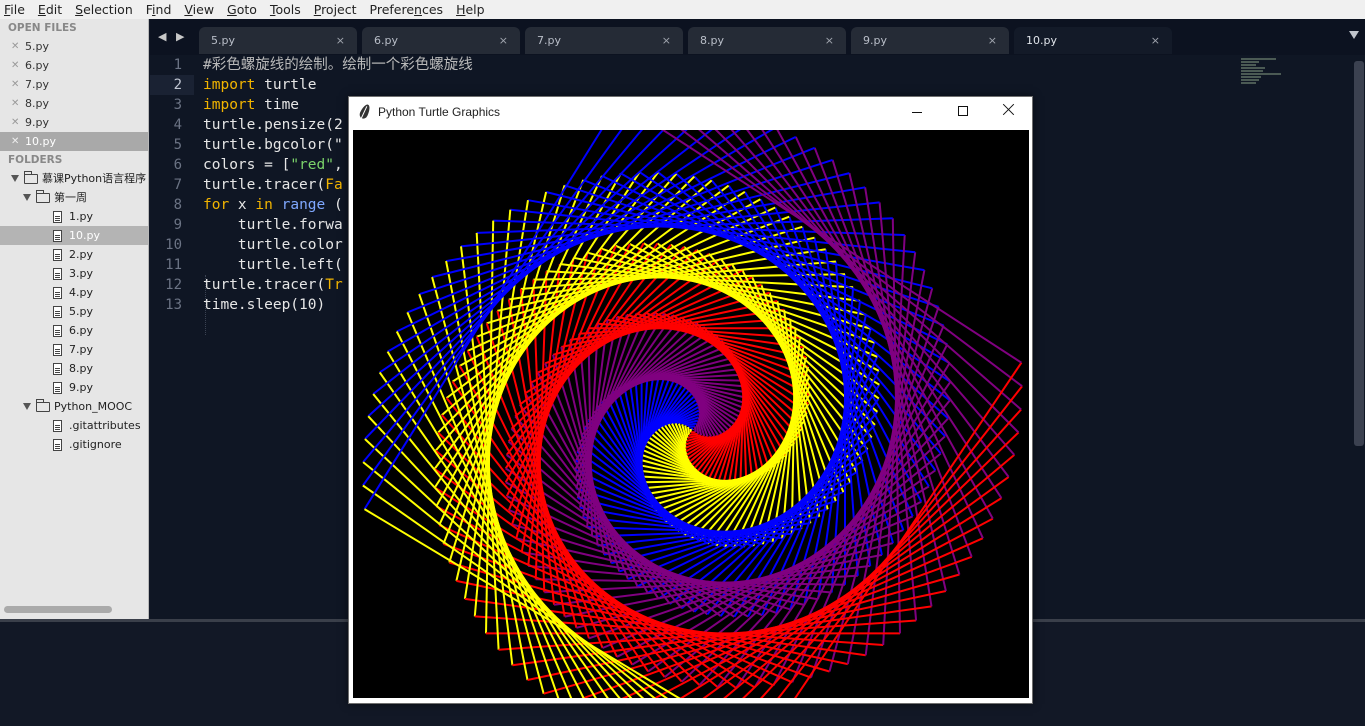 Image resolution: width=1365 pixels, height=726 pixels. I want to click on line-number-gutter: 1 2 3 4 5 6 7 8 9 10 11 12 13, so click(172, 185).